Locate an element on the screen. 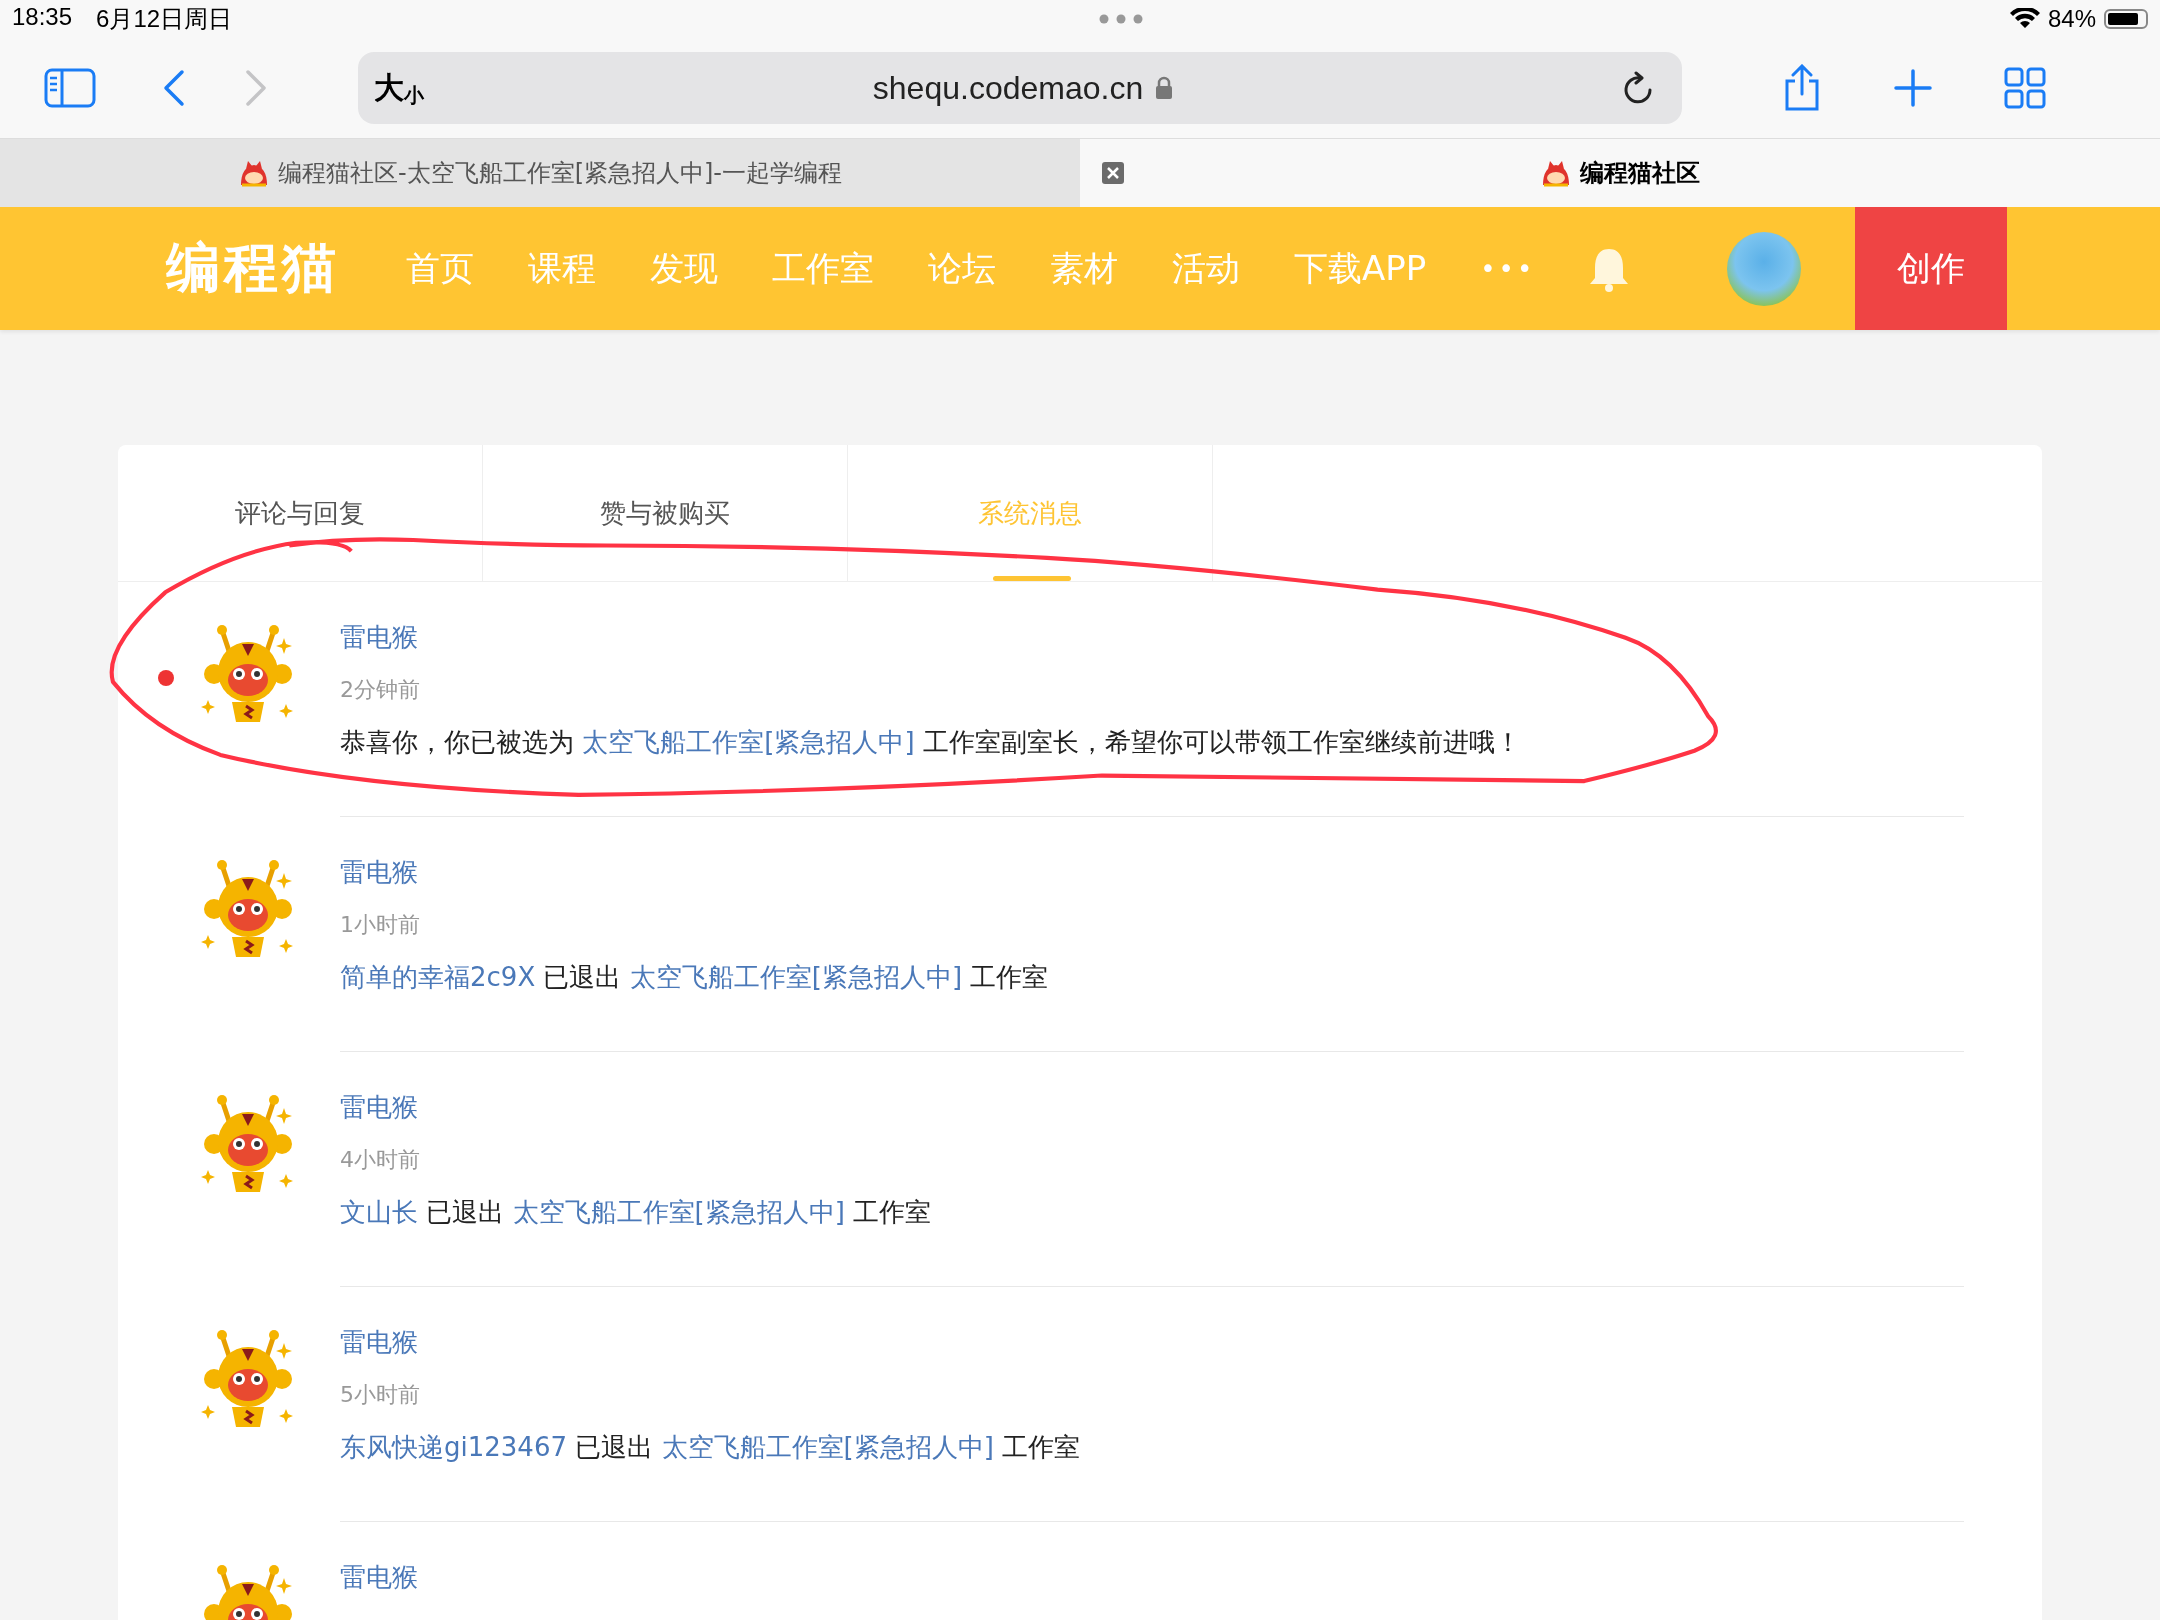  unread-dot is located at coordinates (166, 678).